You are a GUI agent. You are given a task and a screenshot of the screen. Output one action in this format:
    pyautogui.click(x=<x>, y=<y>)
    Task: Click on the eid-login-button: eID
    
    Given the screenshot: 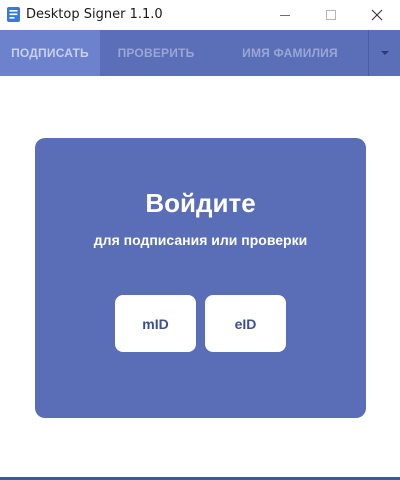 What is the action you would take?
    pyautogui.click(x=245, y=323)
    